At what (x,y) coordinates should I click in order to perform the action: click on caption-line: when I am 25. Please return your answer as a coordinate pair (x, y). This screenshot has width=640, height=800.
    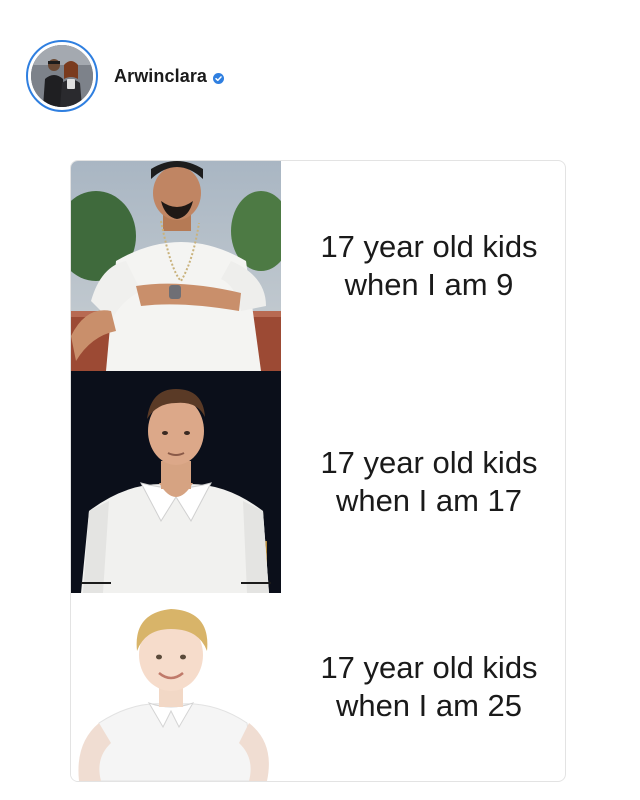
    Looking at the image, I should click on (429, 705).